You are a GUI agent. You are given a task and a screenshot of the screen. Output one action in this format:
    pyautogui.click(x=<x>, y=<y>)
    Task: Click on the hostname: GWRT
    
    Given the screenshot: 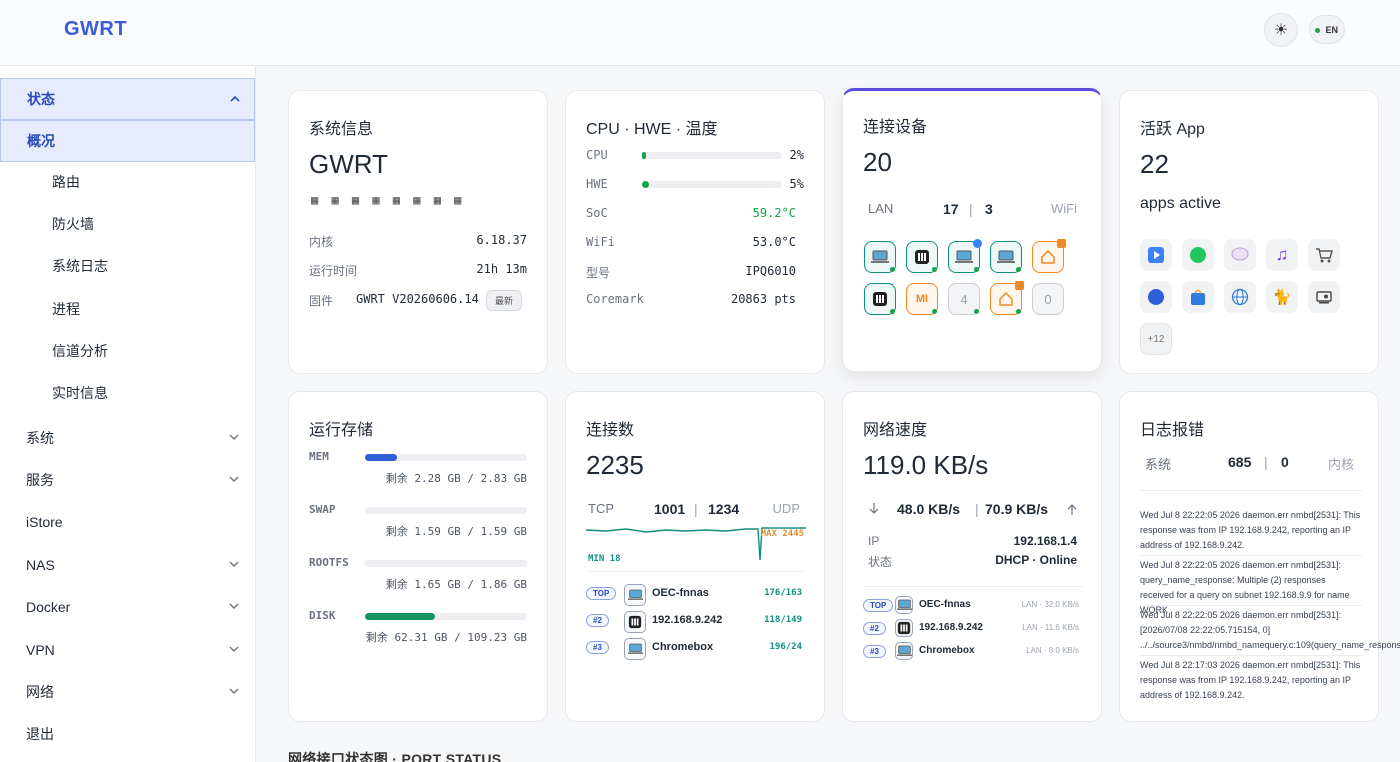 What is the action you would take?
    pyautogui.click(x=348, y=164)
    